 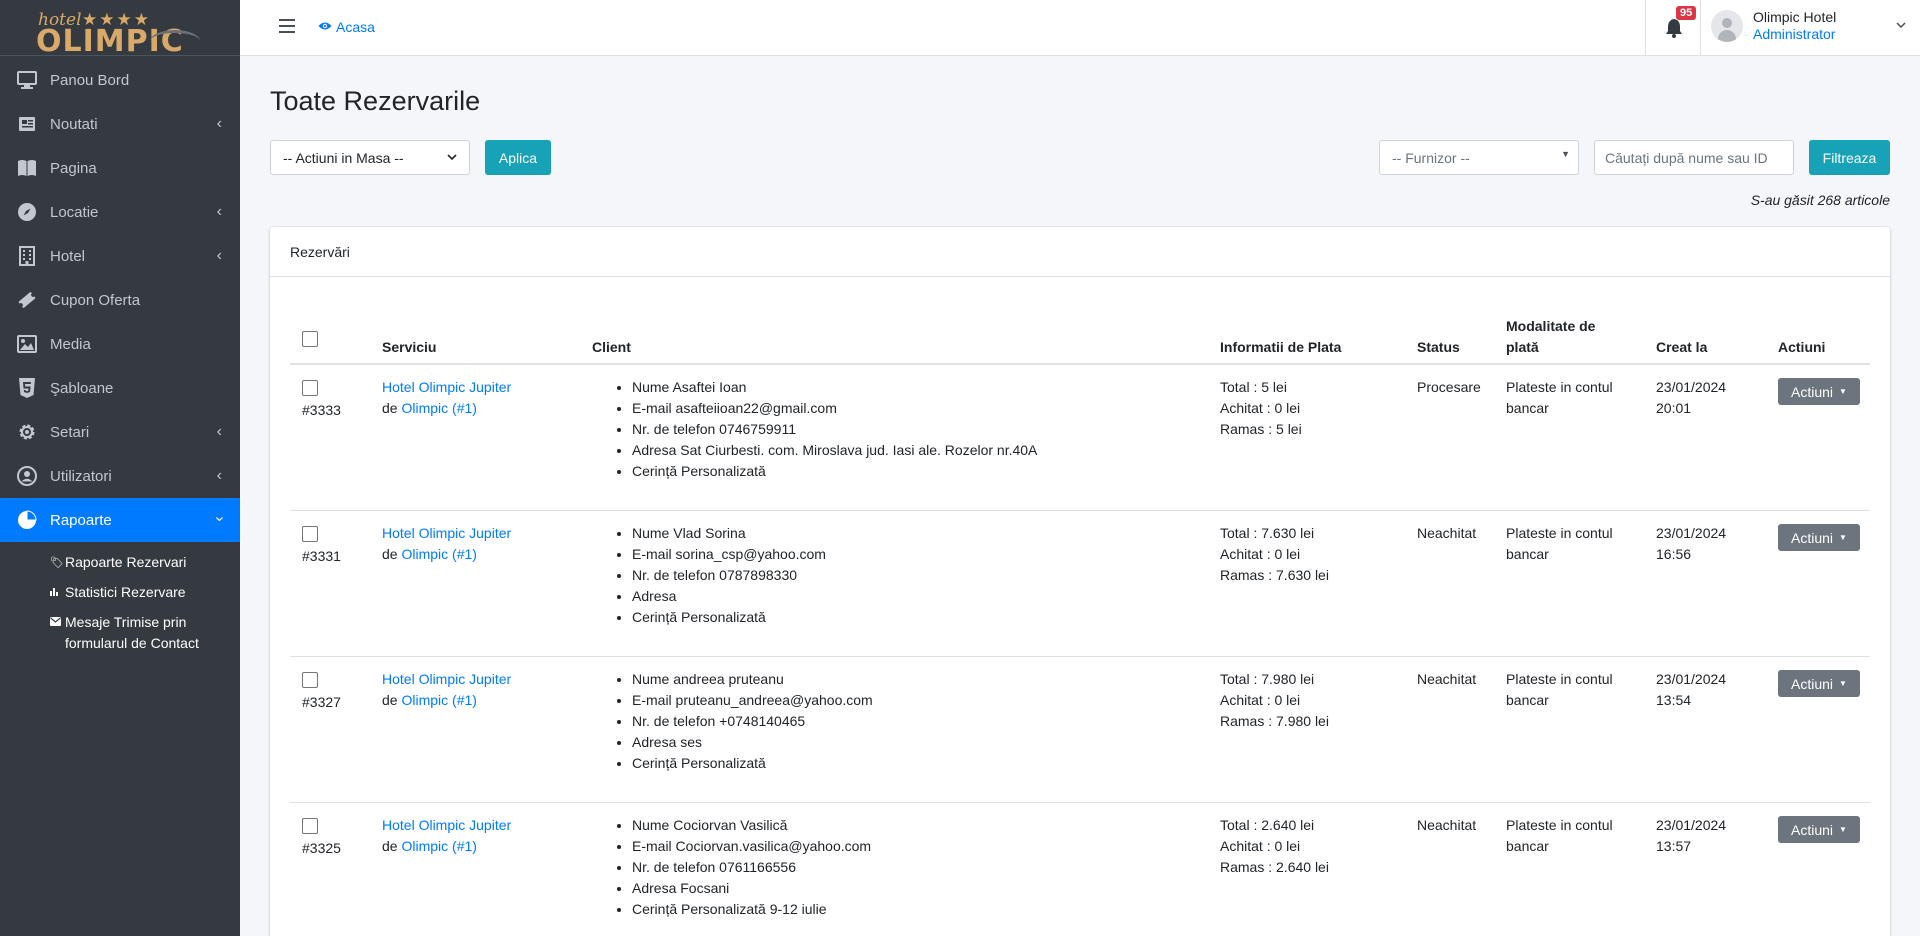 What do you see at coordinates (390, 700) in the screenshot?
I see `by-label: de` at bounding box center [390, 700].